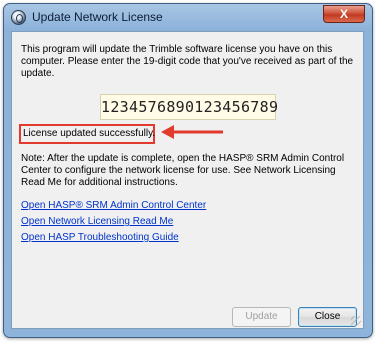  What do you see at coordinates (97, 221) in the screenshot?
I see `open-licensing-readme-link: Open Network Licensing Read Me` at bounding box center [97, 221].